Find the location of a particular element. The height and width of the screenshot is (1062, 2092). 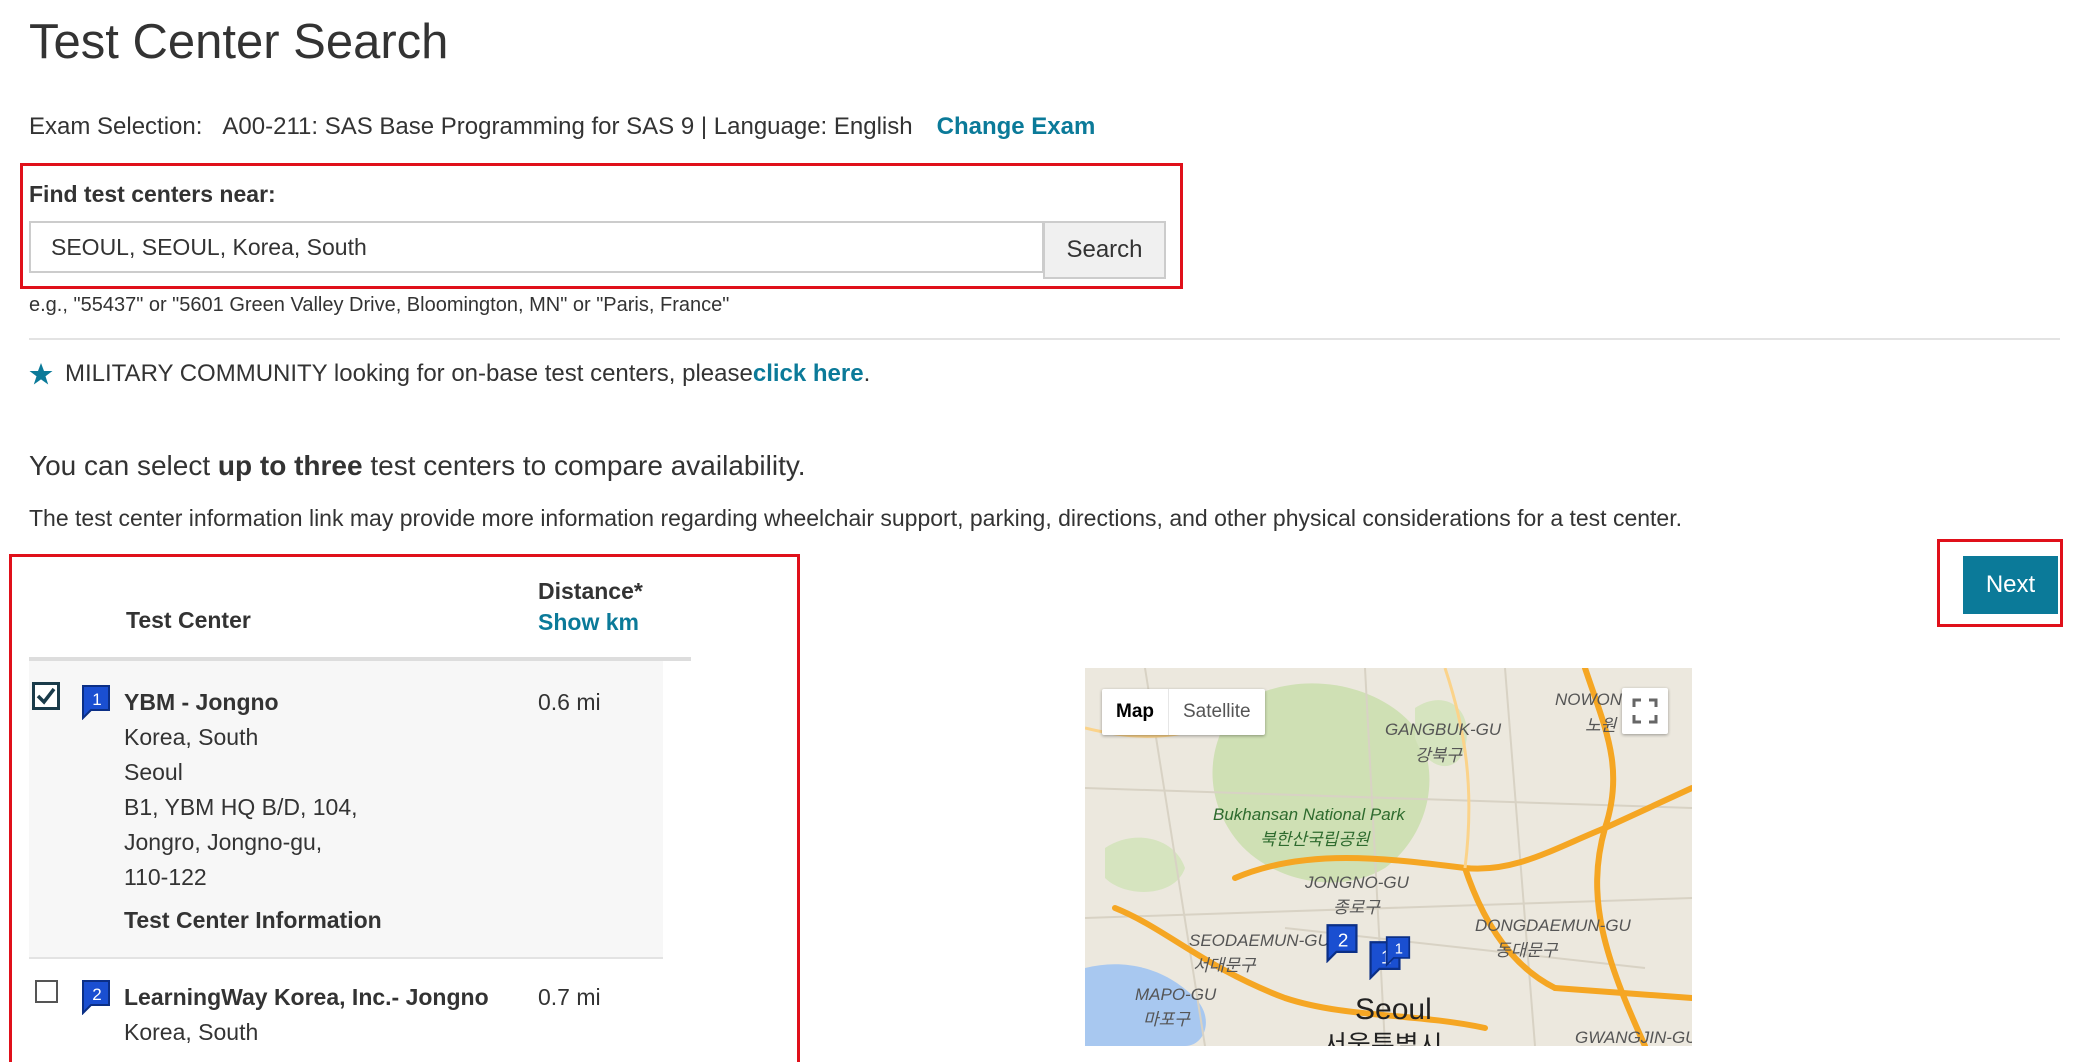

row-2-distance: 0.7 mi is located at coordinates (569, 997).